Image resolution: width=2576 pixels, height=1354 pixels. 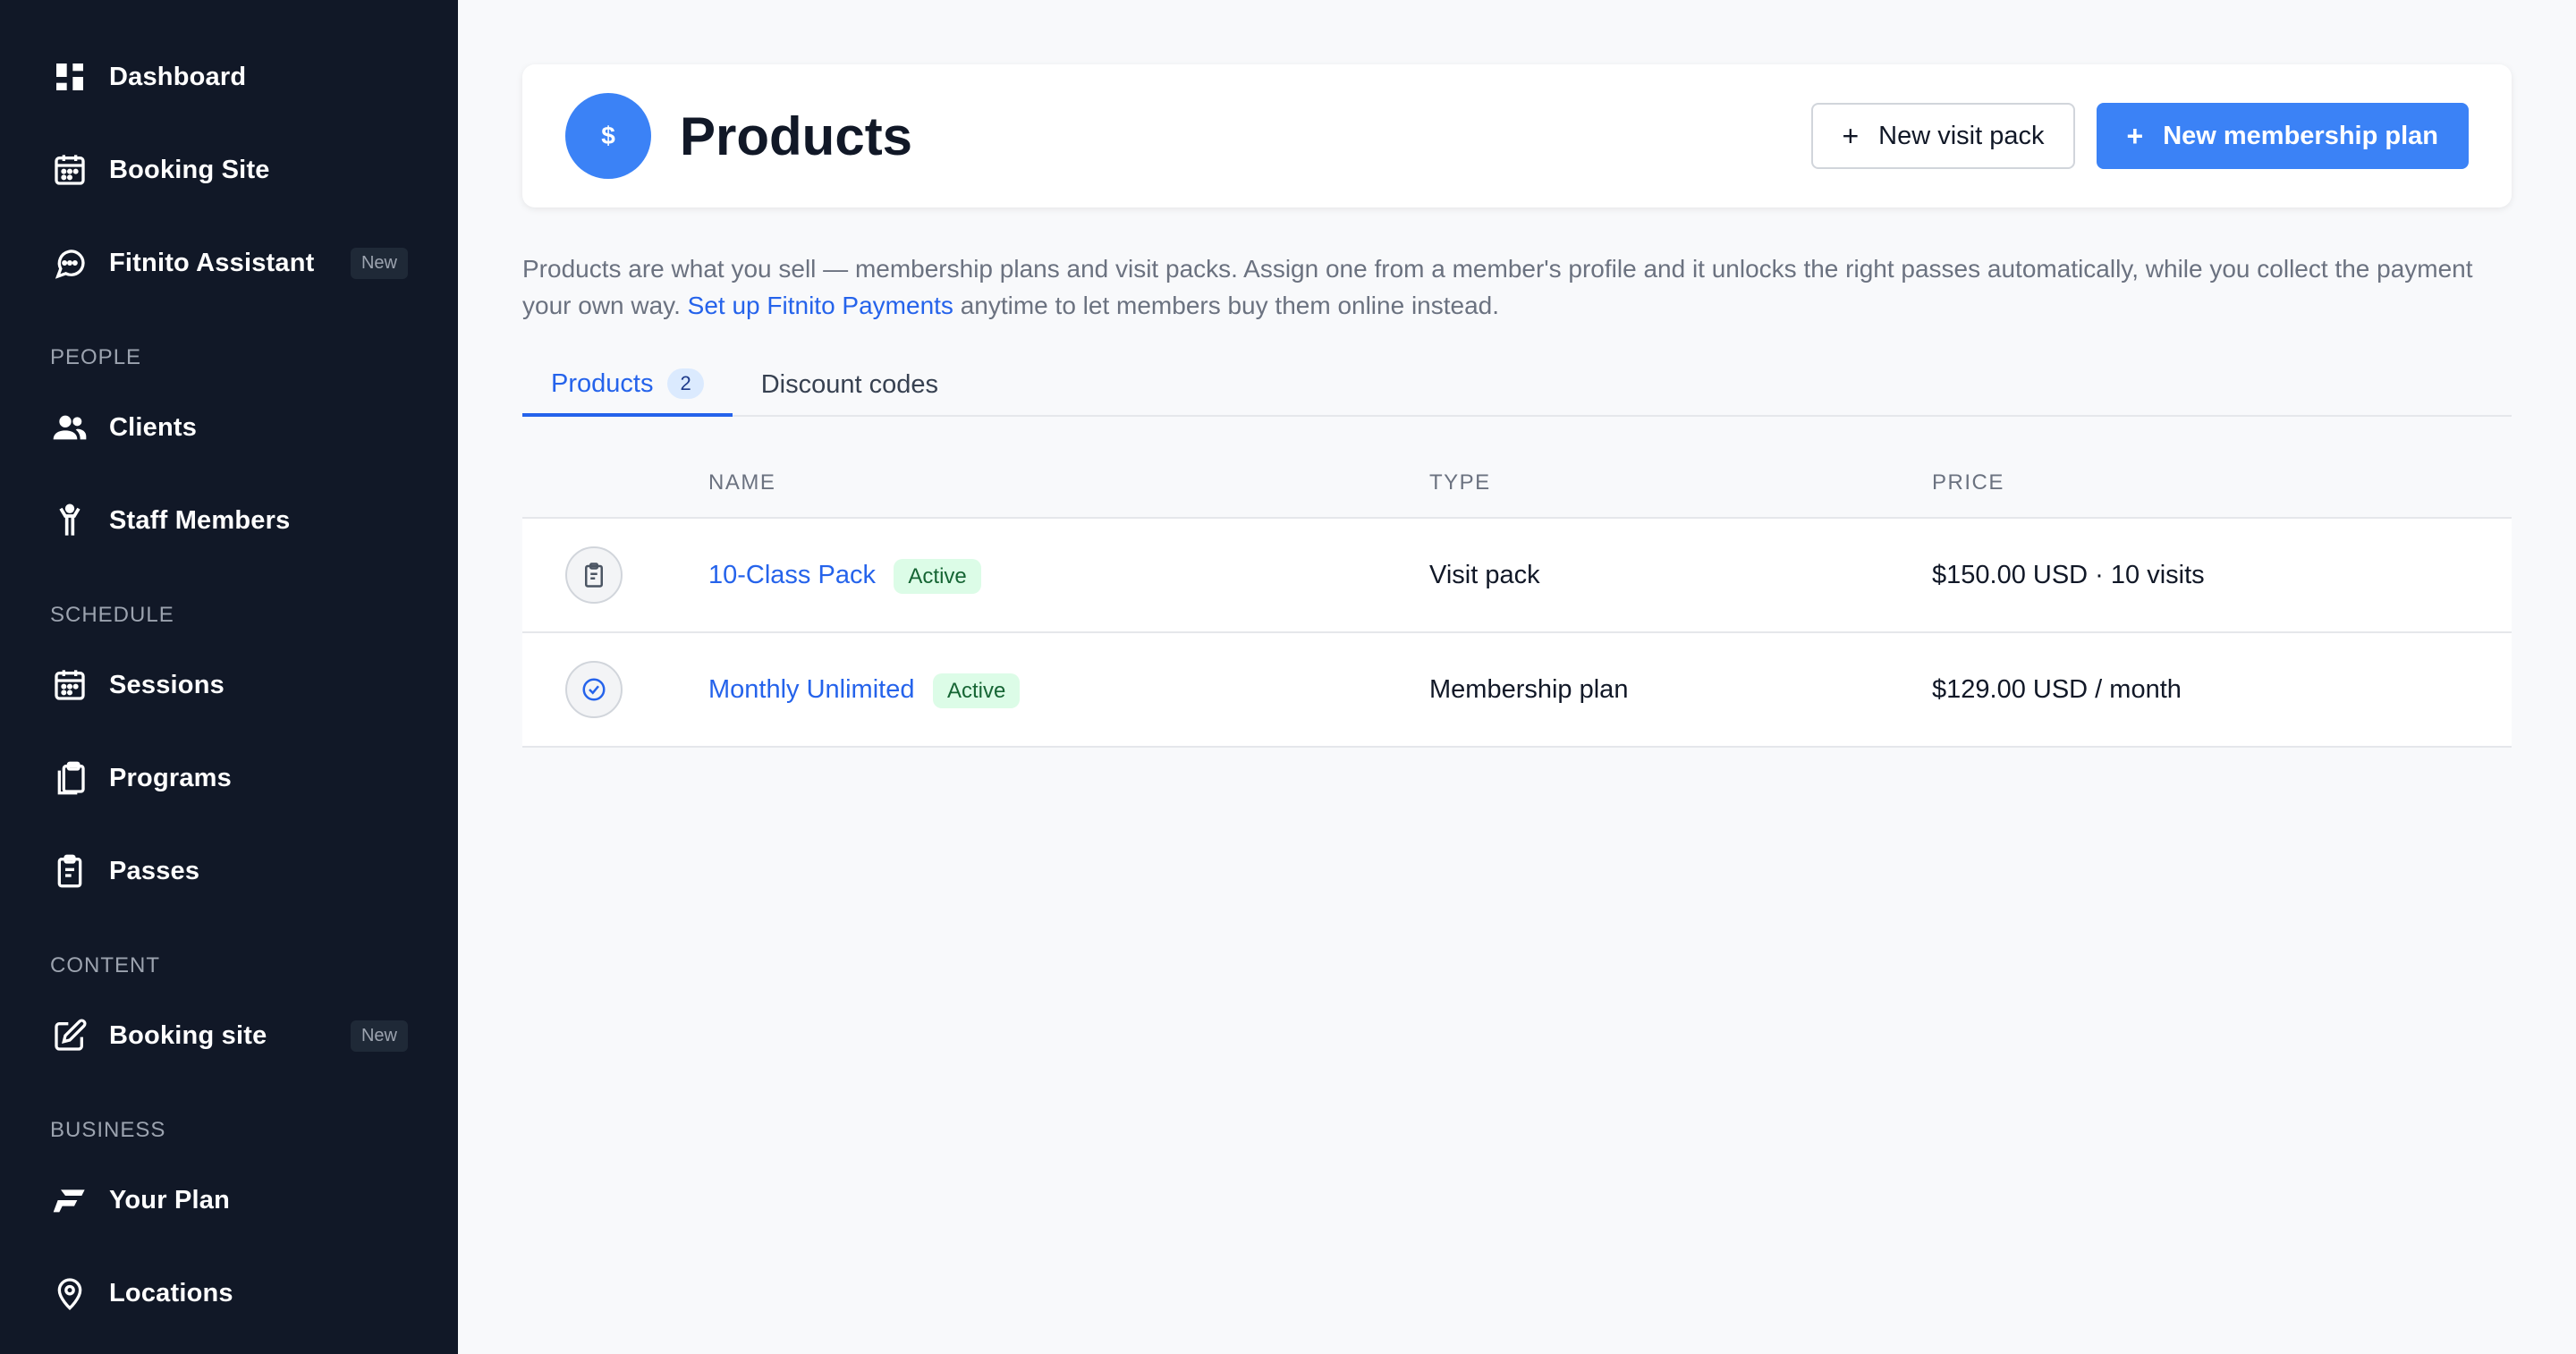 I want to click on section-label-schedule: SCHEDULE, so click(x=112, y=615).